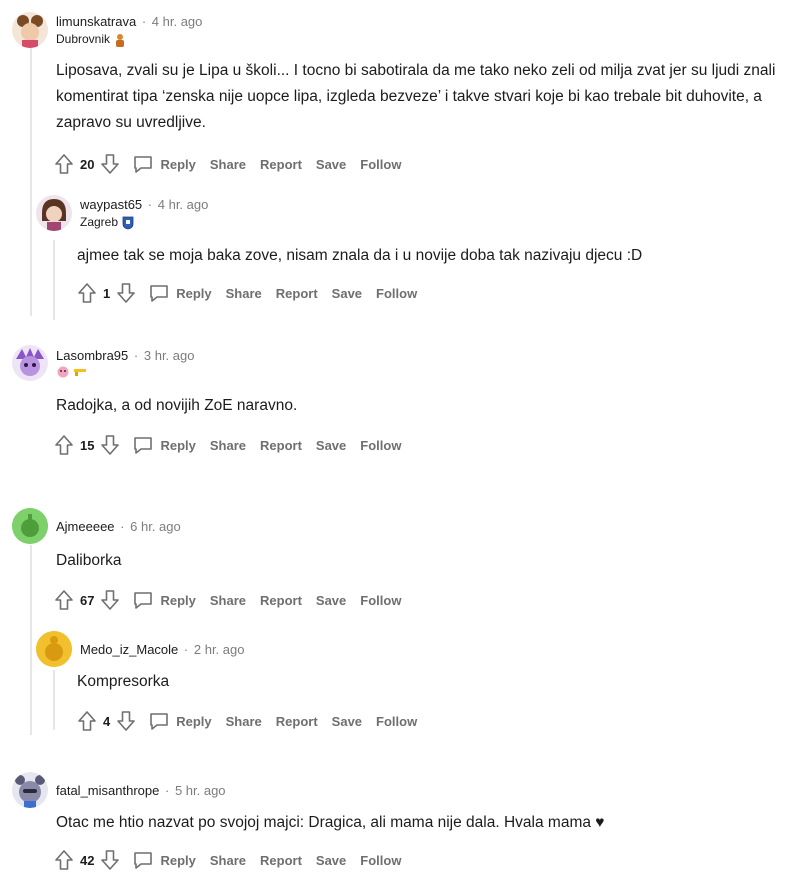 This screenshot has width=800, height=880. I want to click on vote-group: 4, so click(106, 721).